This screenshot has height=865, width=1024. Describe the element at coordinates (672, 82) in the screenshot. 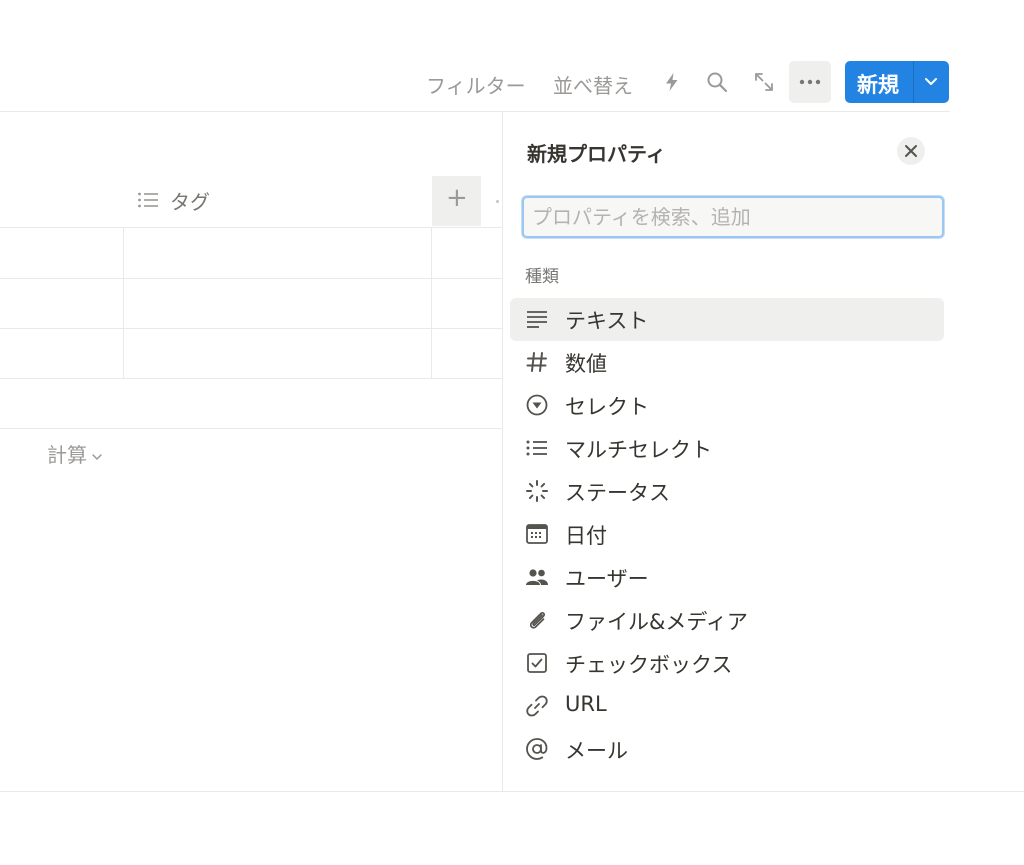

I see `lightning-icon` at that location.